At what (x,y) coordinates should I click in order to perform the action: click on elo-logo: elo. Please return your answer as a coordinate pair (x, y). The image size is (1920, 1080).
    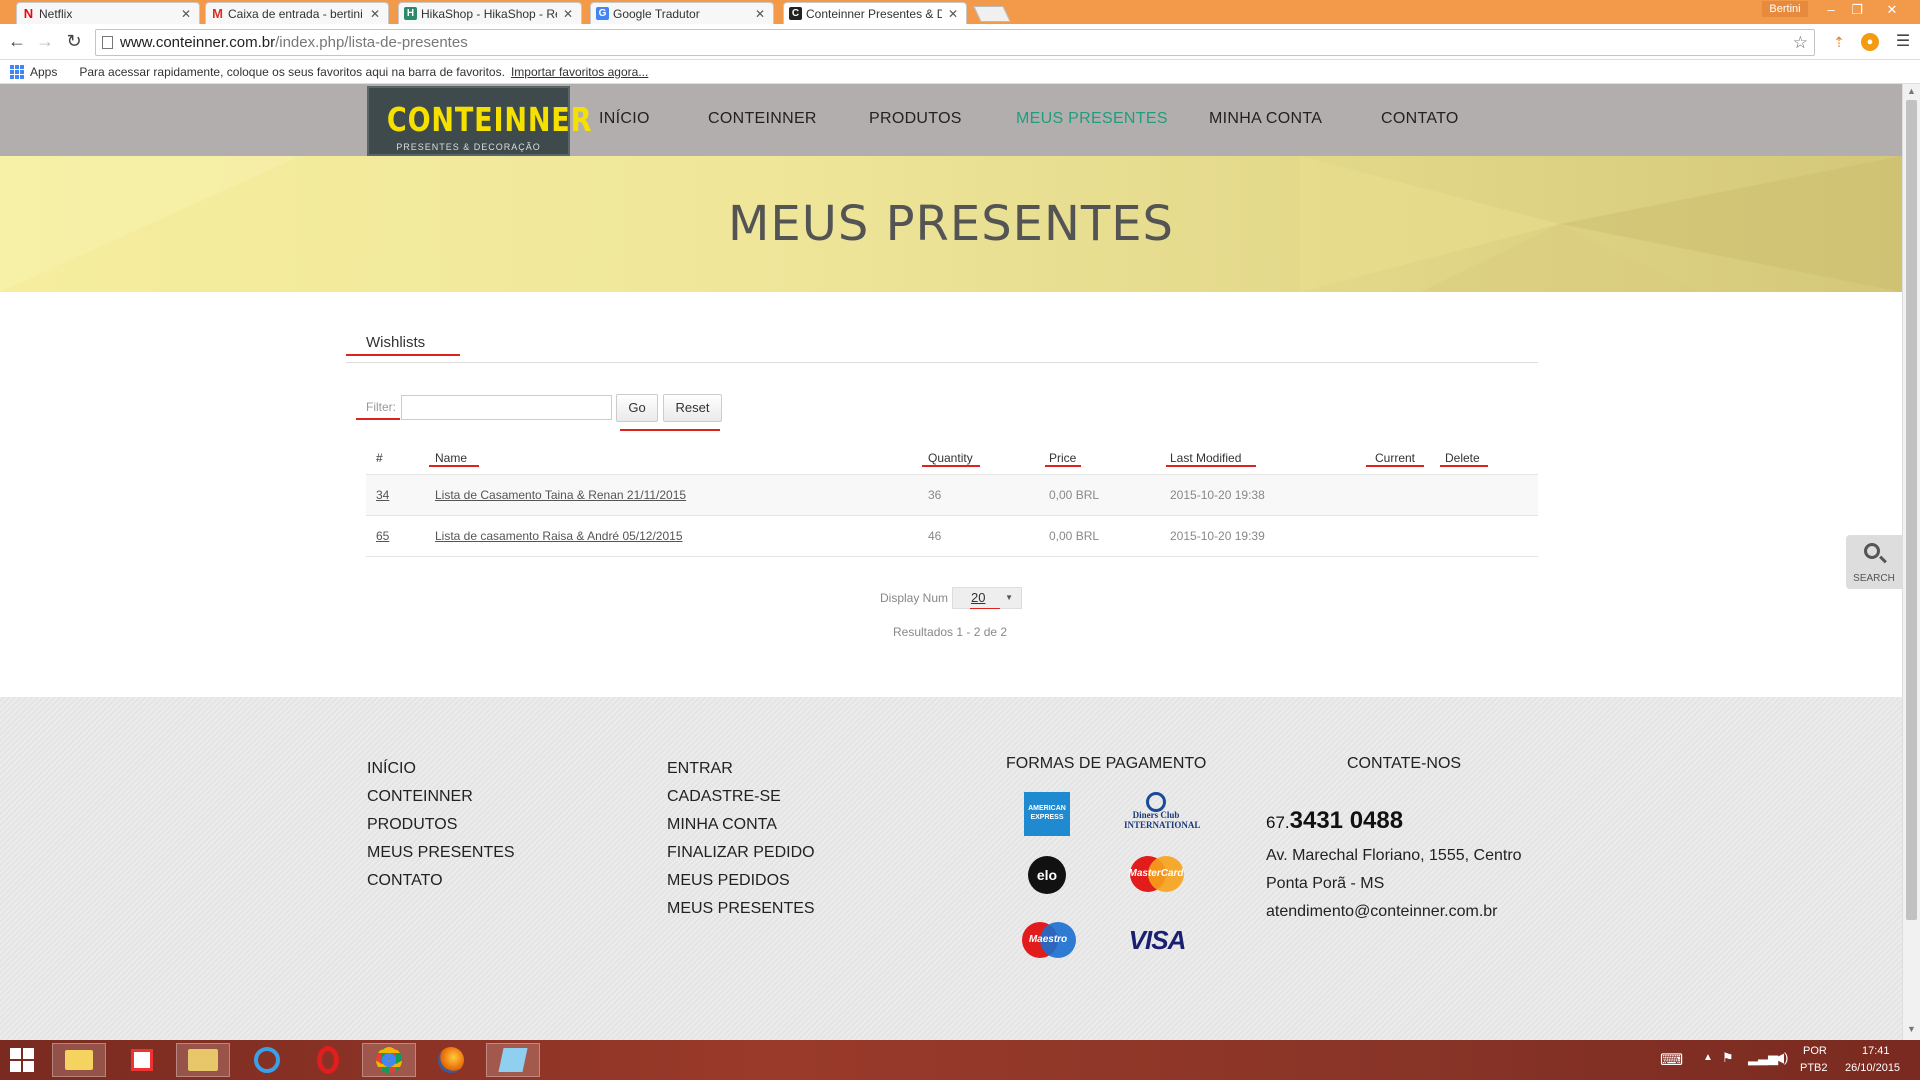
    Looking at the image, I should click on (1047, 875).